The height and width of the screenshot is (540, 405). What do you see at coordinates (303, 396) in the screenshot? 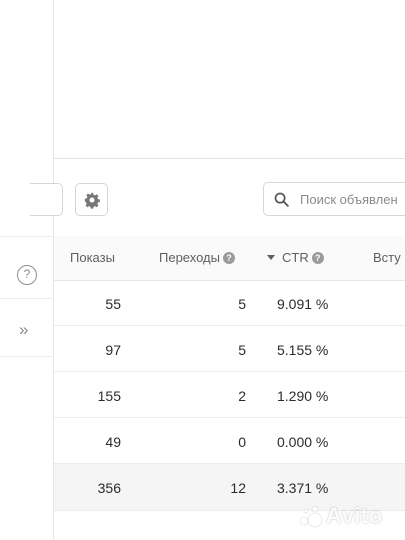
I see `cell-ctr: 1.290 %` at bounding box center [303, 396].